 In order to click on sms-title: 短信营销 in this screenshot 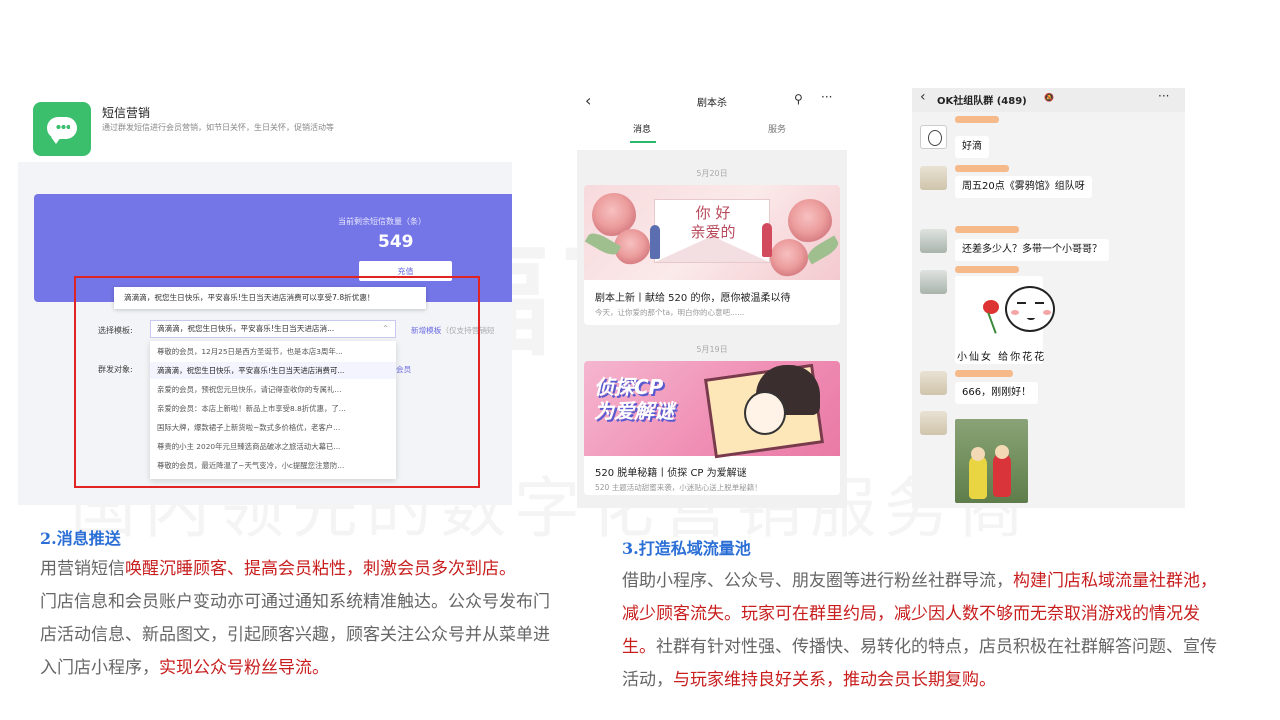, I will do `click(126, 113)`.